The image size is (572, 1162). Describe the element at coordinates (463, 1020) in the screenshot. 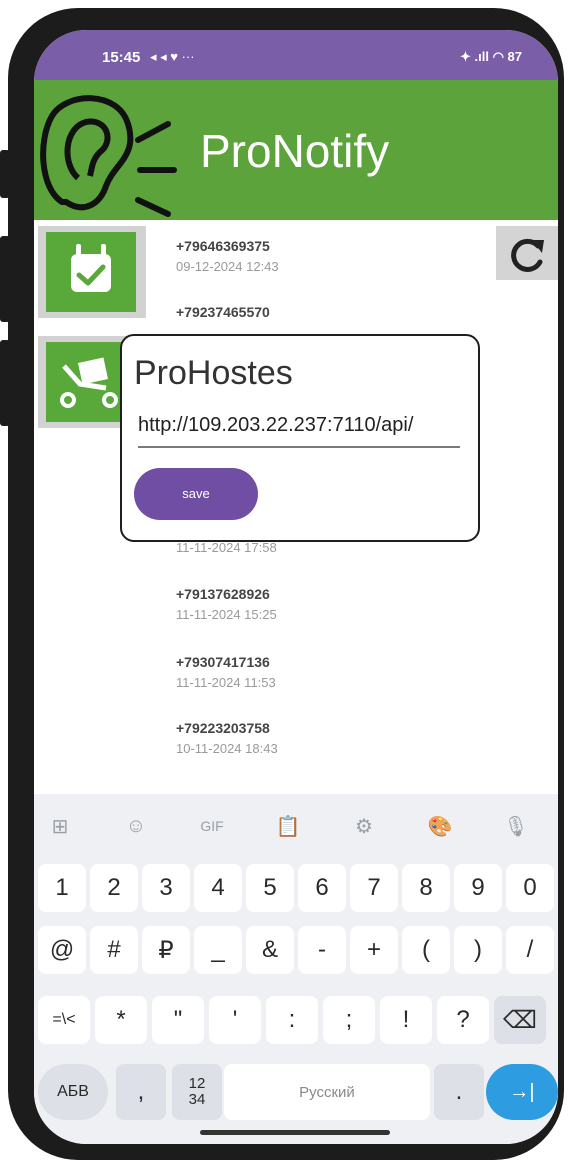

I see `key-punct: ?` at that location.